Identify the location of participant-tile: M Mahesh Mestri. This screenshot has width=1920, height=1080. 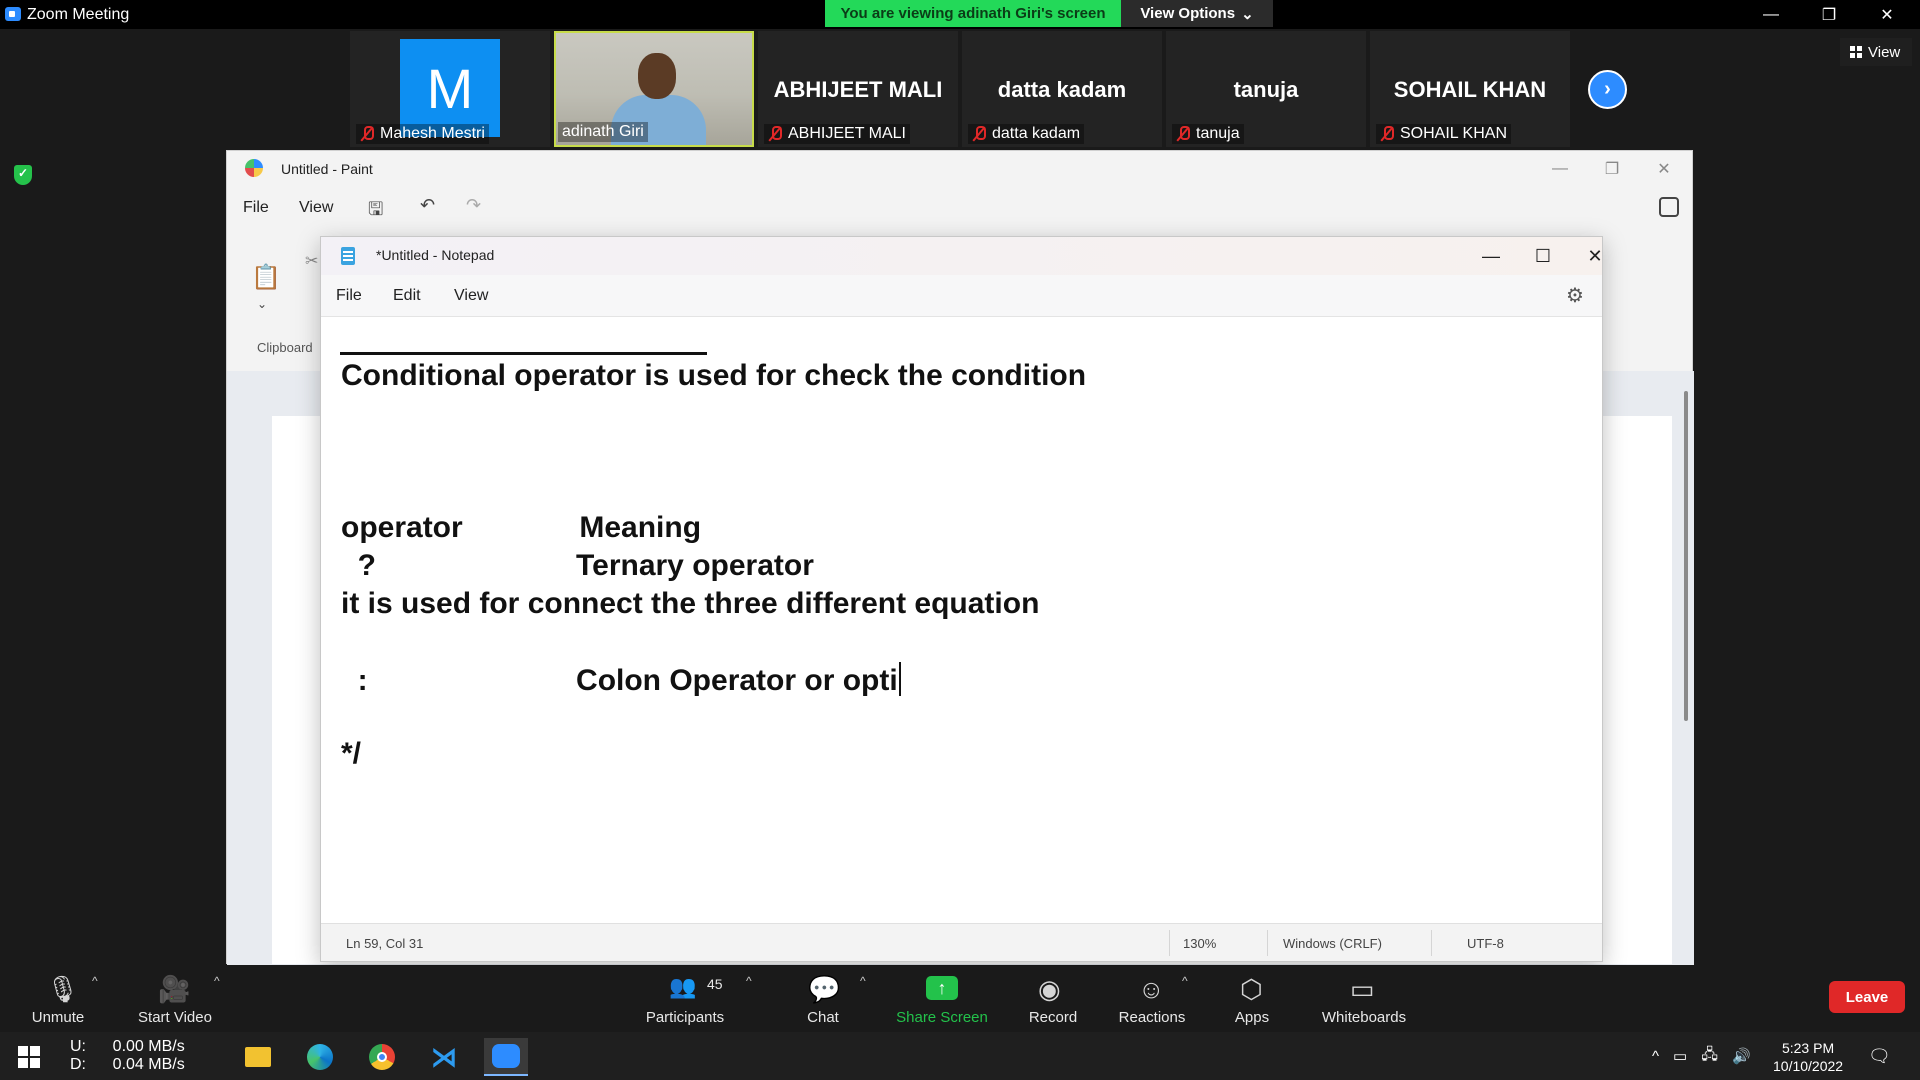
(450, 89).